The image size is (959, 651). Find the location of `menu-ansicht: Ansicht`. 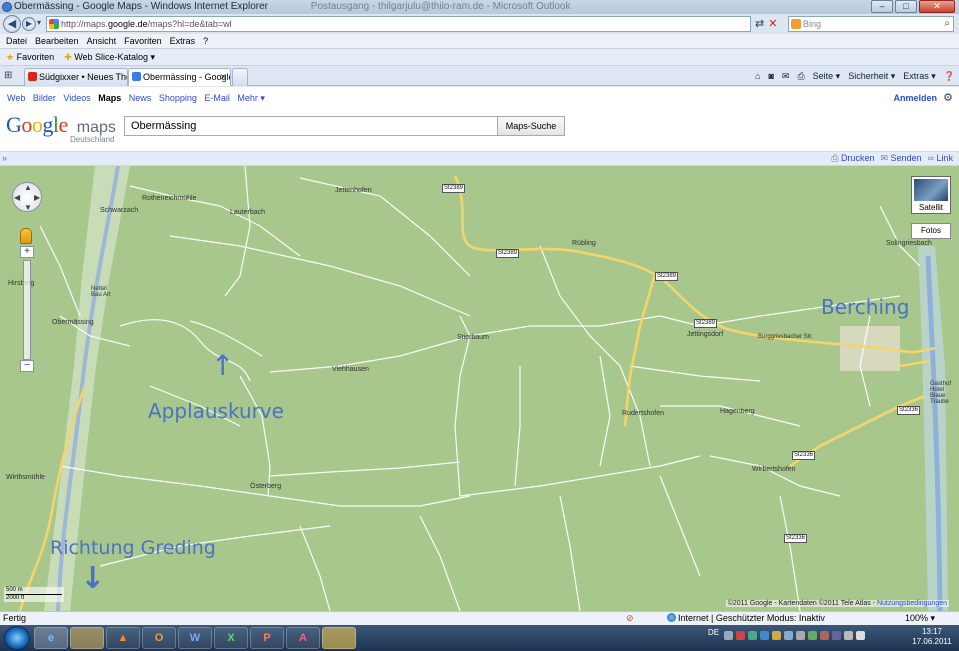

menu-ansicht: Ansicht is located at coordinates (102, 41).